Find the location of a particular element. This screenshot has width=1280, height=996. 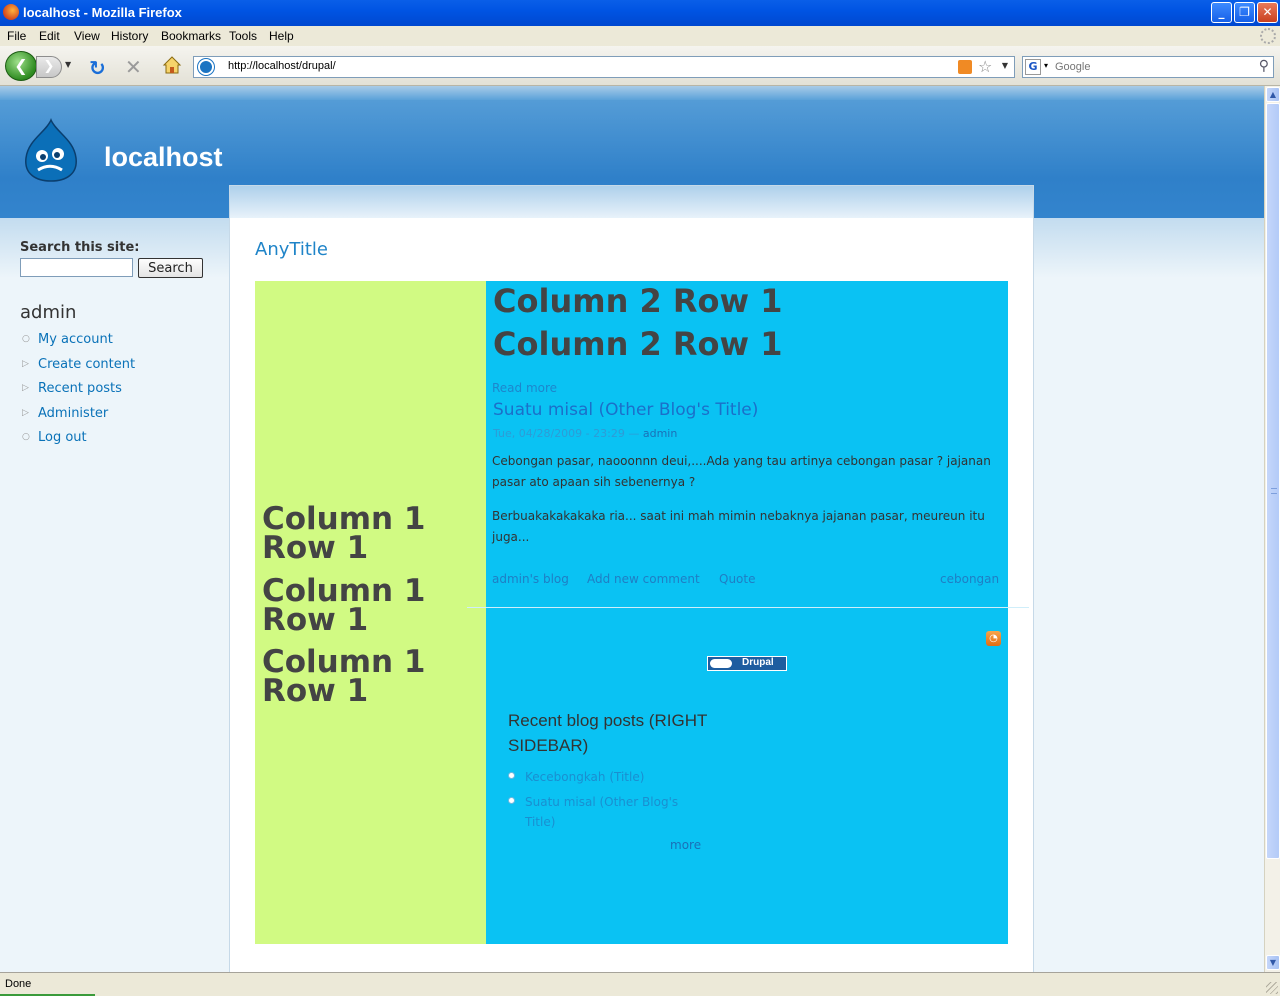

rss-feed-icon is located at coordinates (965, 67).